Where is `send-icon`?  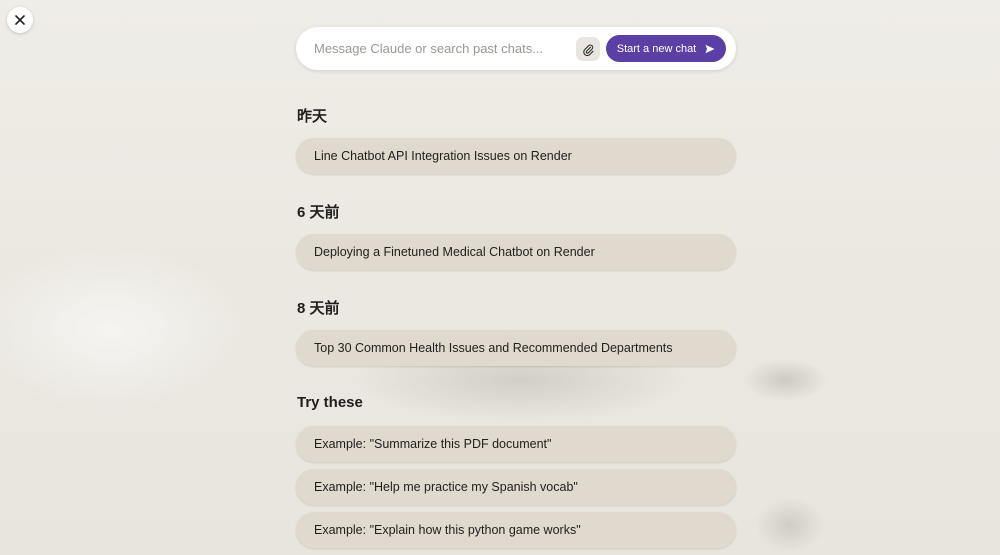
send-icon is located at coordinates (710, 48).